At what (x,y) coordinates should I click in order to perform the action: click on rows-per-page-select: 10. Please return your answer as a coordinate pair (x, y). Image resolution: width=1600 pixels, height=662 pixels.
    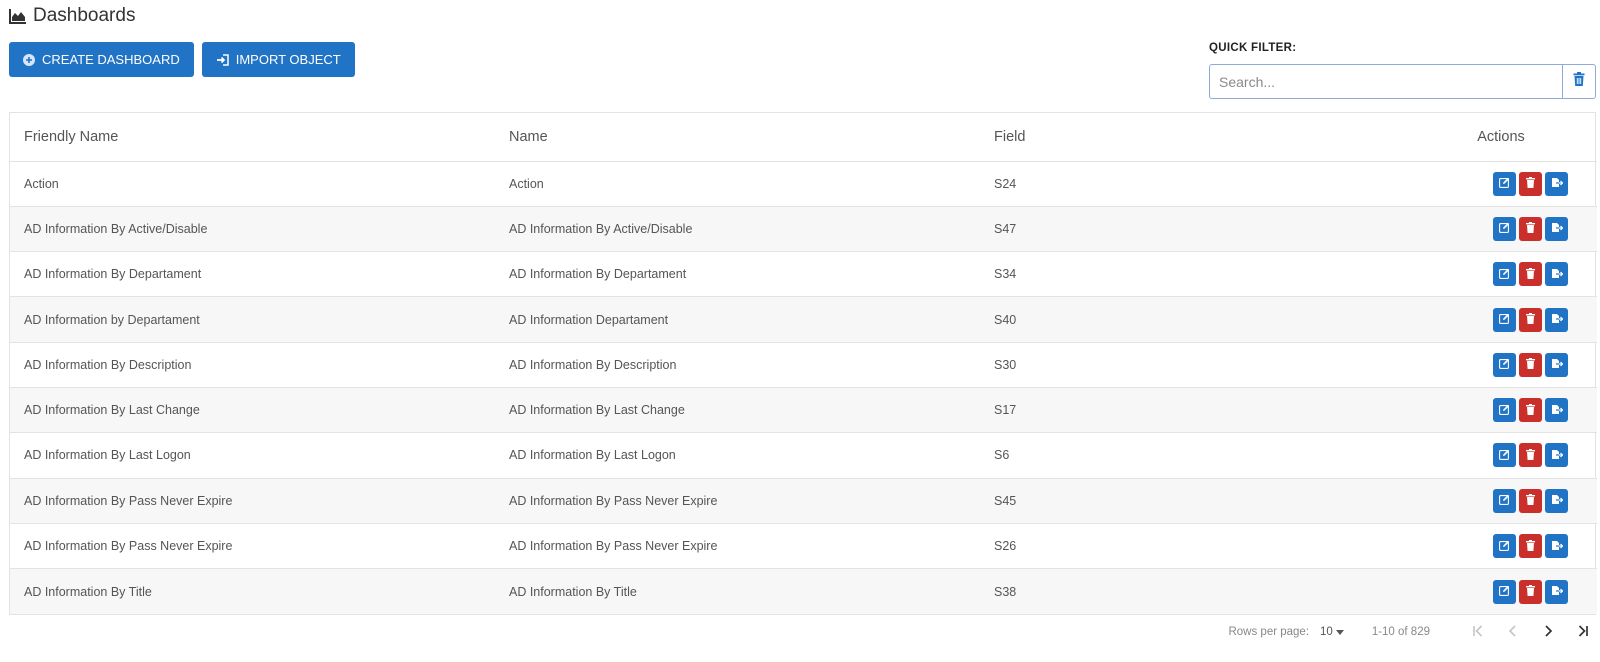
    Looking at the image, I should click on (1332, 632).